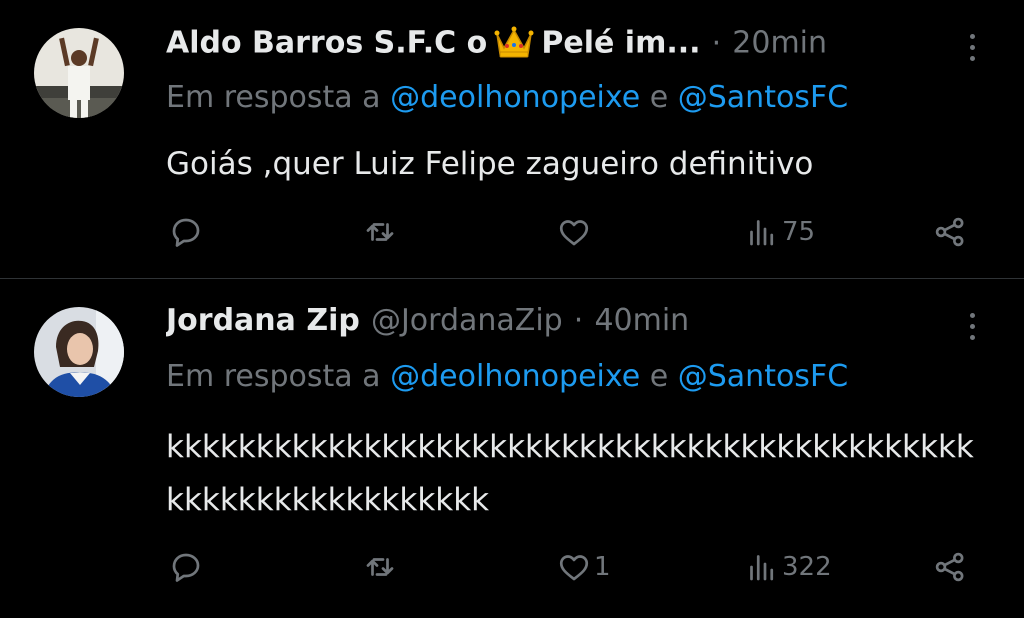  I want to click on tweet-actions: 1 322, so click(575, 567).